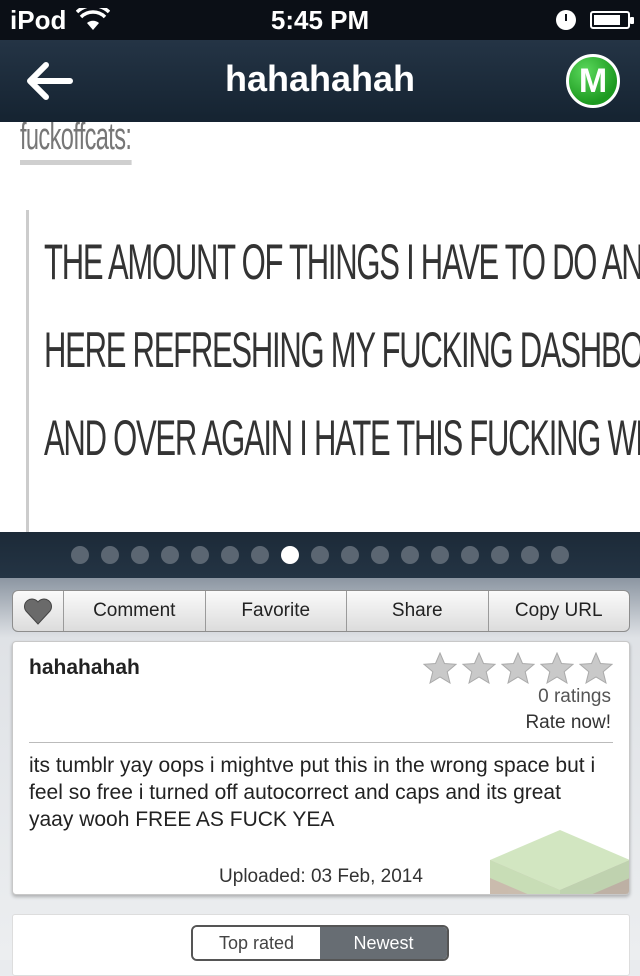 This screenshot has height=976, width=640. I want to click on ratings-count: 0 ratings, so click(574, 696).